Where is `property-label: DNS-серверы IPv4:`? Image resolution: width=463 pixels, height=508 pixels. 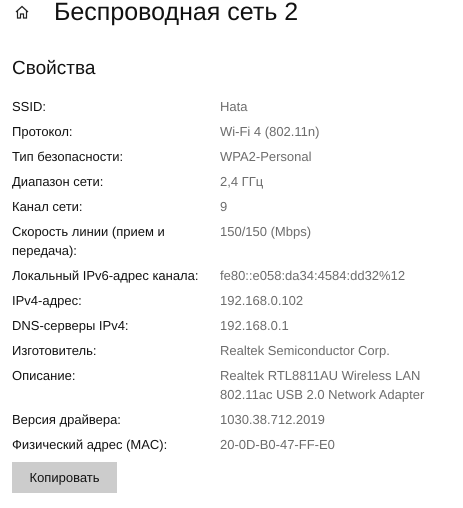 property-label: DNS-серверы IPv4: is located at coordinates (71, 326).